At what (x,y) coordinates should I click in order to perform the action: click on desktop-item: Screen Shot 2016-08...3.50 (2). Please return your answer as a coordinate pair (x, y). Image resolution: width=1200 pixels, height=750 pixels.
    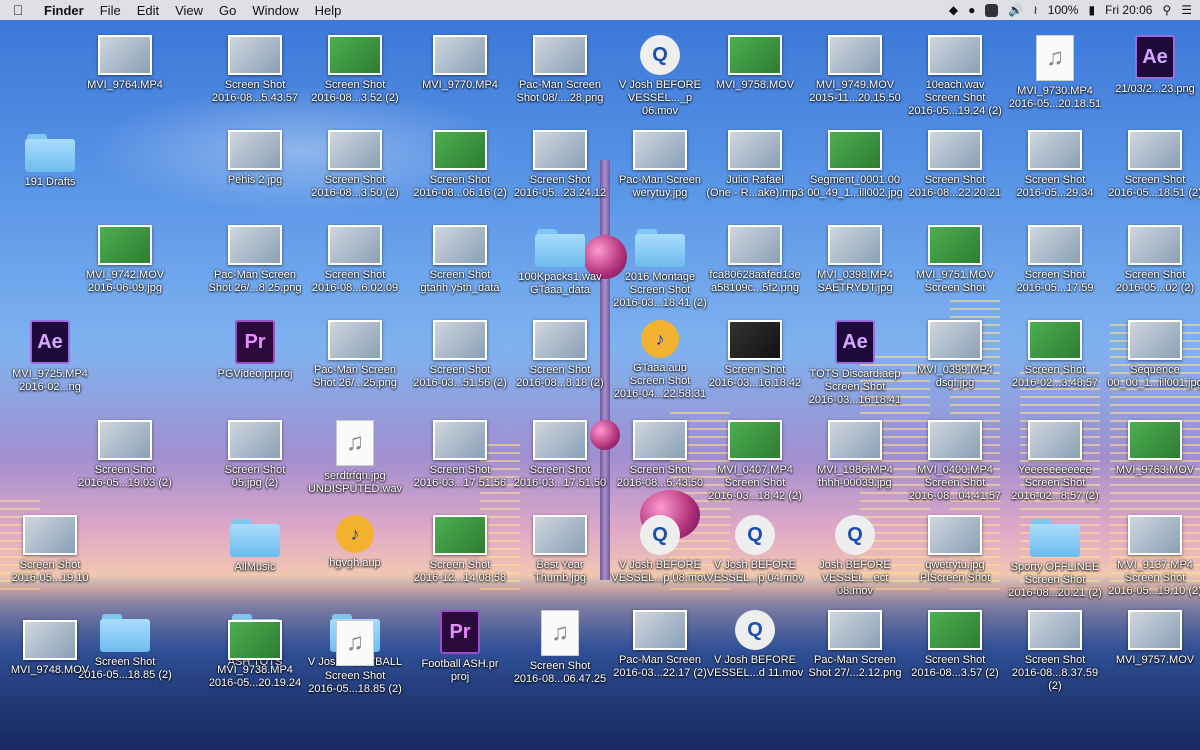
    Looking at the image, I should click on (355, 165).